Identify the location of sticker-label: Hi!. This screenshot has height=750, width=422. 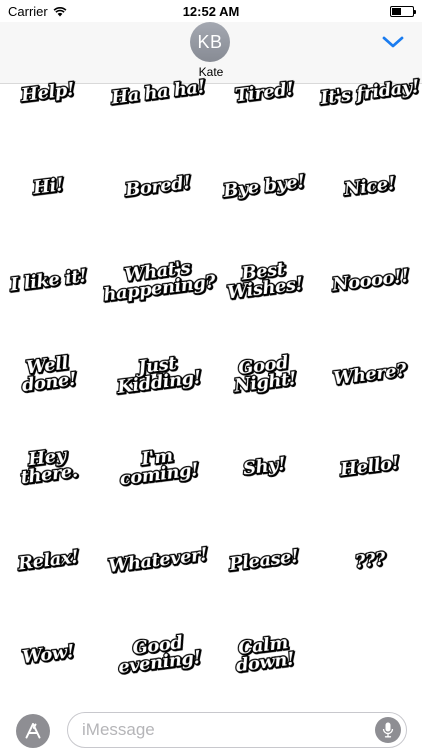
(48, 186).